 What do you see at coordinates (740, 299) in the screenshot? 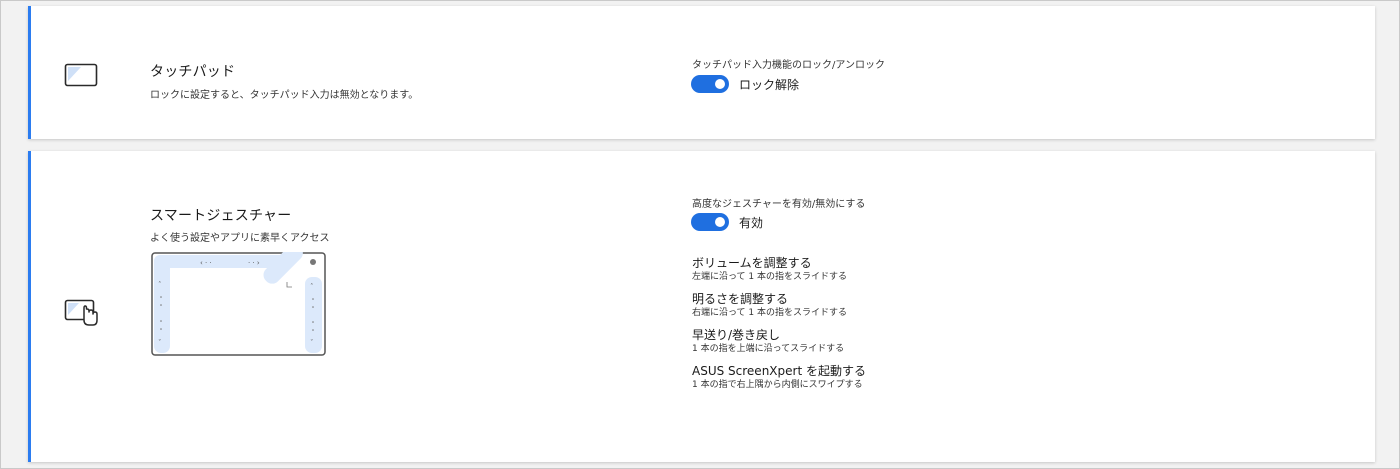
I see `gesture-item-title: 明るさを調整する` at bounding box center [740, 299].